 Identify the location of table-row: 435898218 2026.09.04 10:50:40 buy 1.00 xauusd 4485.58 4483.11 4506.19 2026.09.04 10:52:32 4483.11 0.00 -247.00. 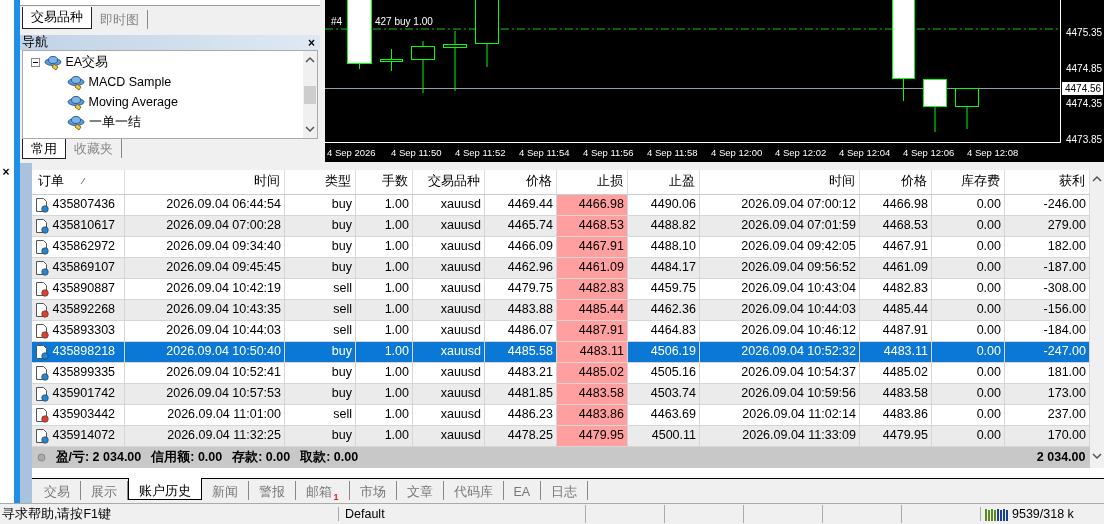
(560, 351).